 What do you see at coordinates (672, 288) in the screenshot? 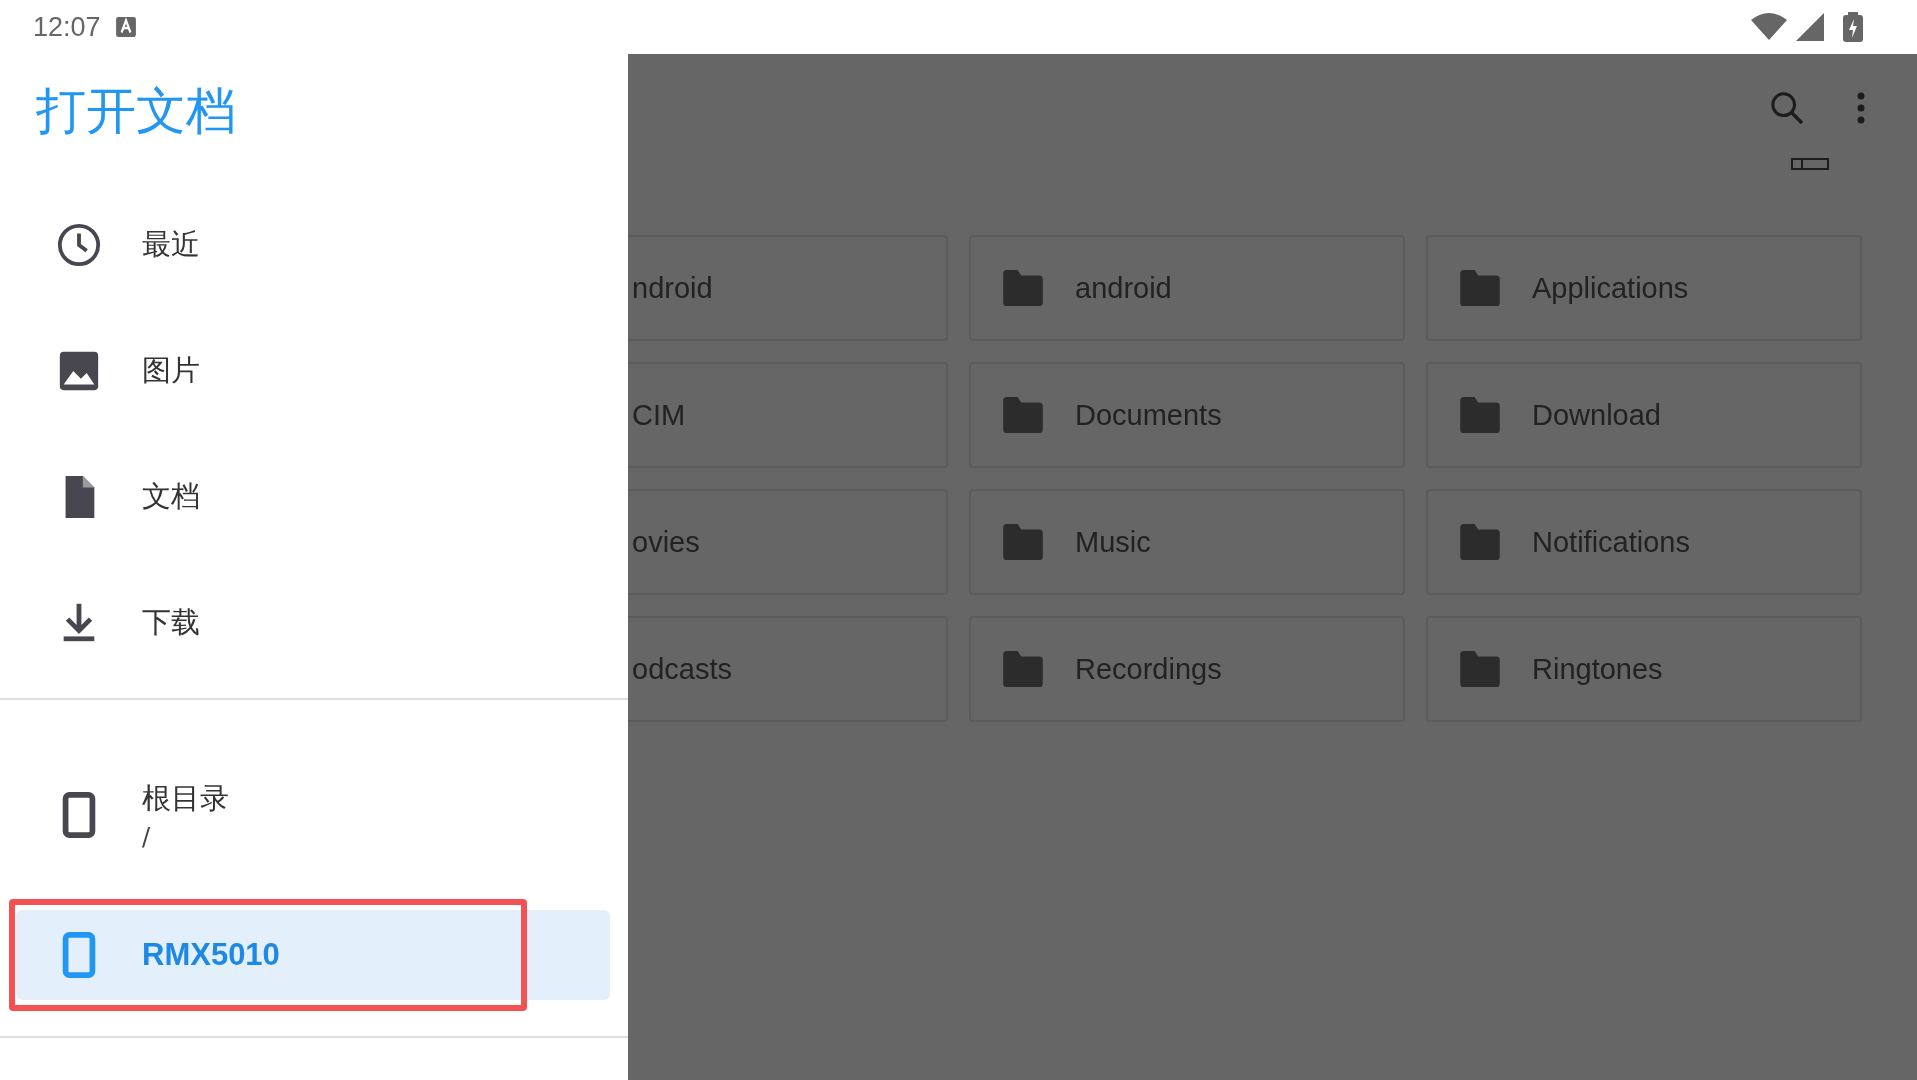
I see `folder-name: ndroid` at bounding box center [672, 288].